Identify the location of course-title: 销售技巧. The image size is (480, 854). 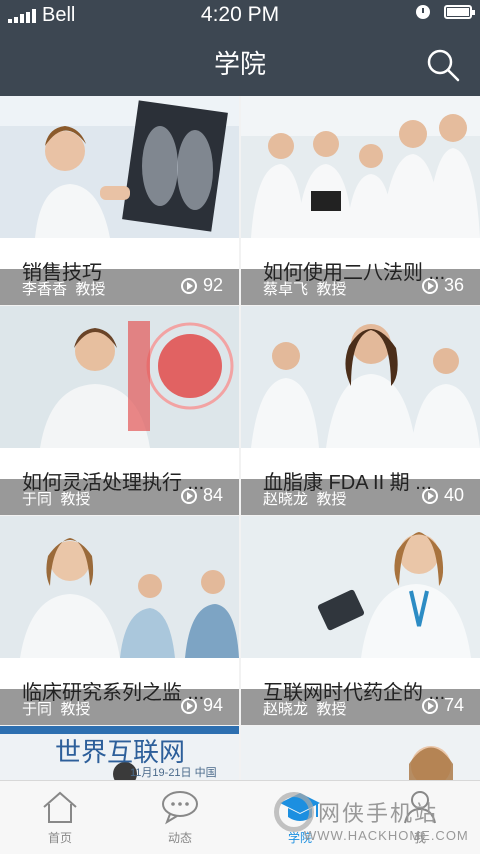
(62, 273).